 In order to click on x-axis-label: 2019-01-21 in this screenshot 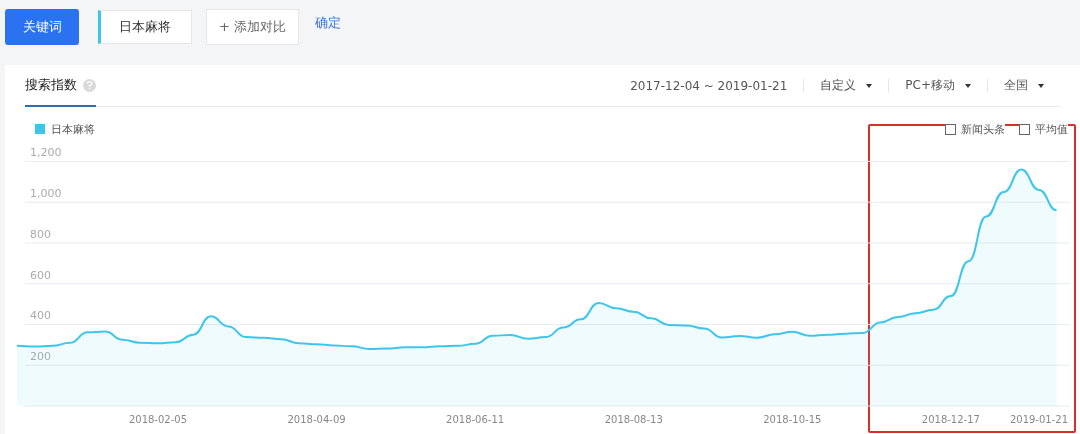, I will do `click(1039, 419)`.